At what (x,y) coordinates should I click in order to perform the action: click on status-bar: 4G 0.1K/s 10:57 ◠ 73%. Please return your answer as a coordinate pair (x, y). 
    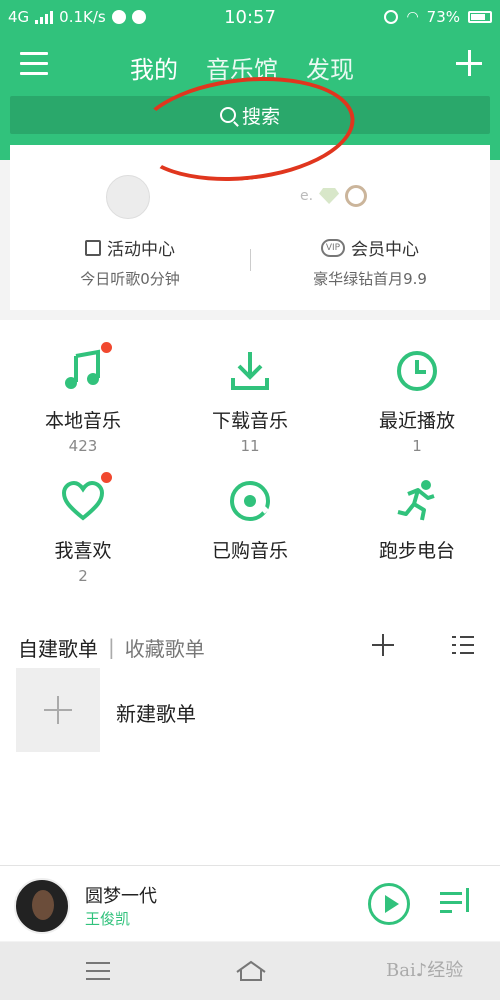
    Looking at the image, I should click on (250, 17).